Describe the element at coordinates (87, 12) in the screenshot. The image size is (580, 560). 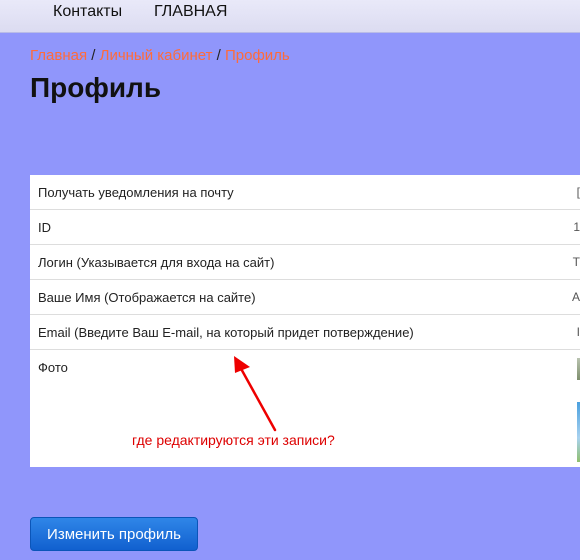
I see `nav-link-contacts: Контакты` at that location.